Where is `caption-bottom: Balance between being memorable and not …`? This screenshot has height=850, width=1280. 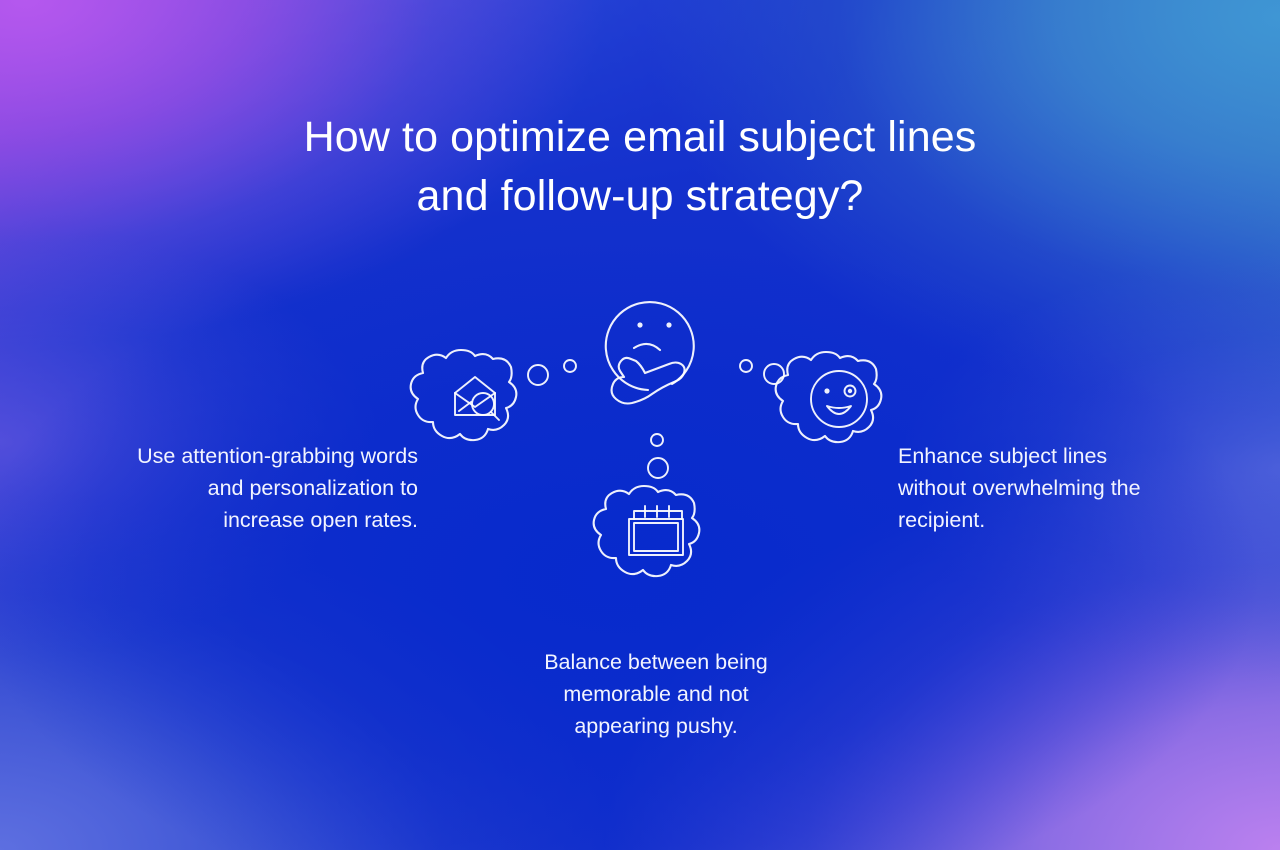
caption-bottom: Balance between being memorable and not … is located at coordinates (656, 694).